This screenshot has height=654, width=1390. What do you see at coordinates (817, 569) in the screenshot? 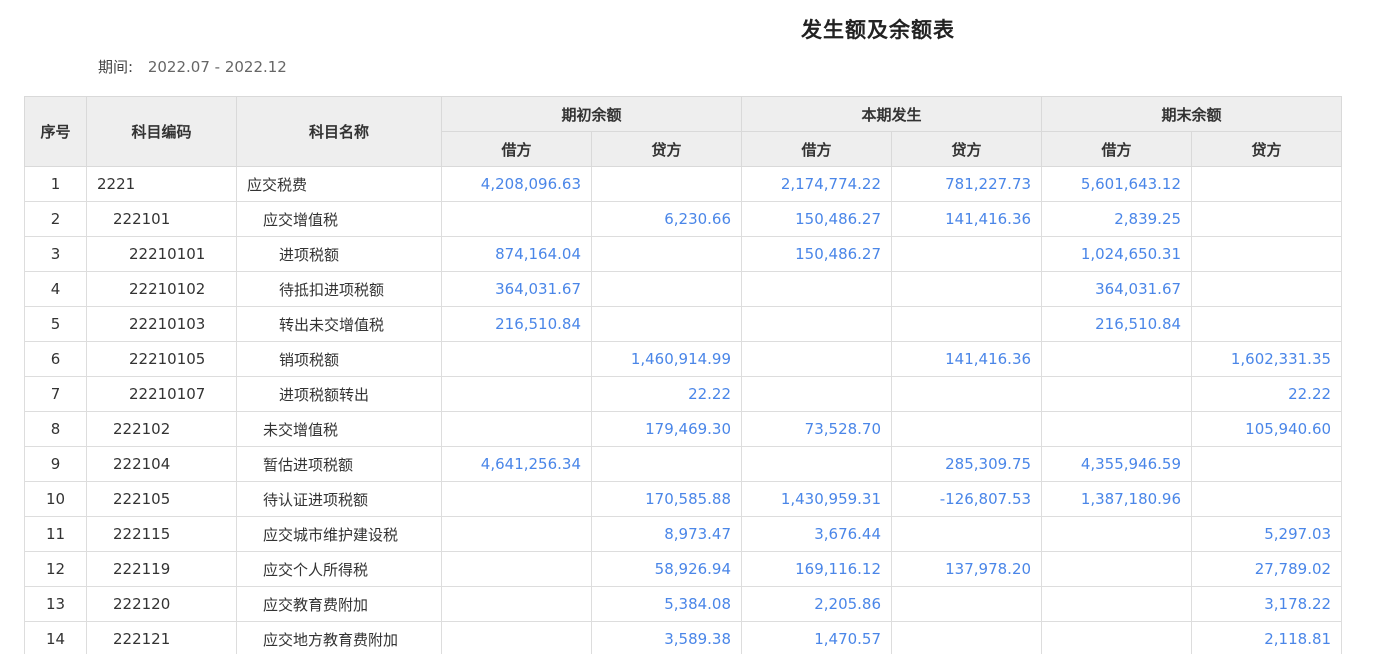
I see `cell-current-debit: 169,116.12` at bounding box center [817, 569].